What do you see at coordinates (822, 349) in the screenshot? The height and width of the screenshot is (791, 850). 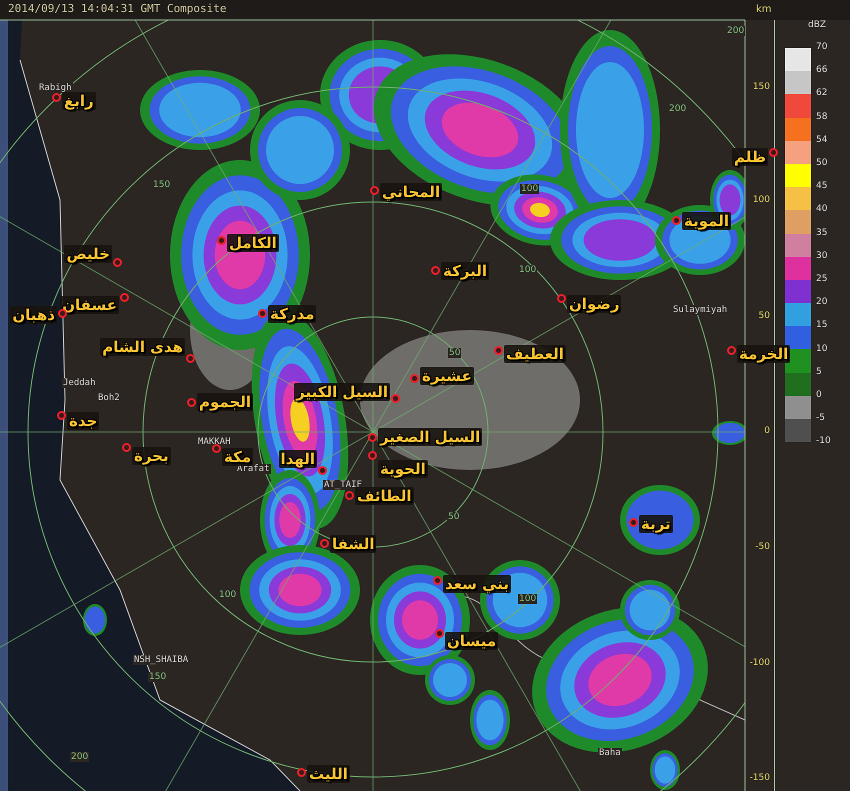 I see `scale-value-label: 10` at bounding box center [822, 349].